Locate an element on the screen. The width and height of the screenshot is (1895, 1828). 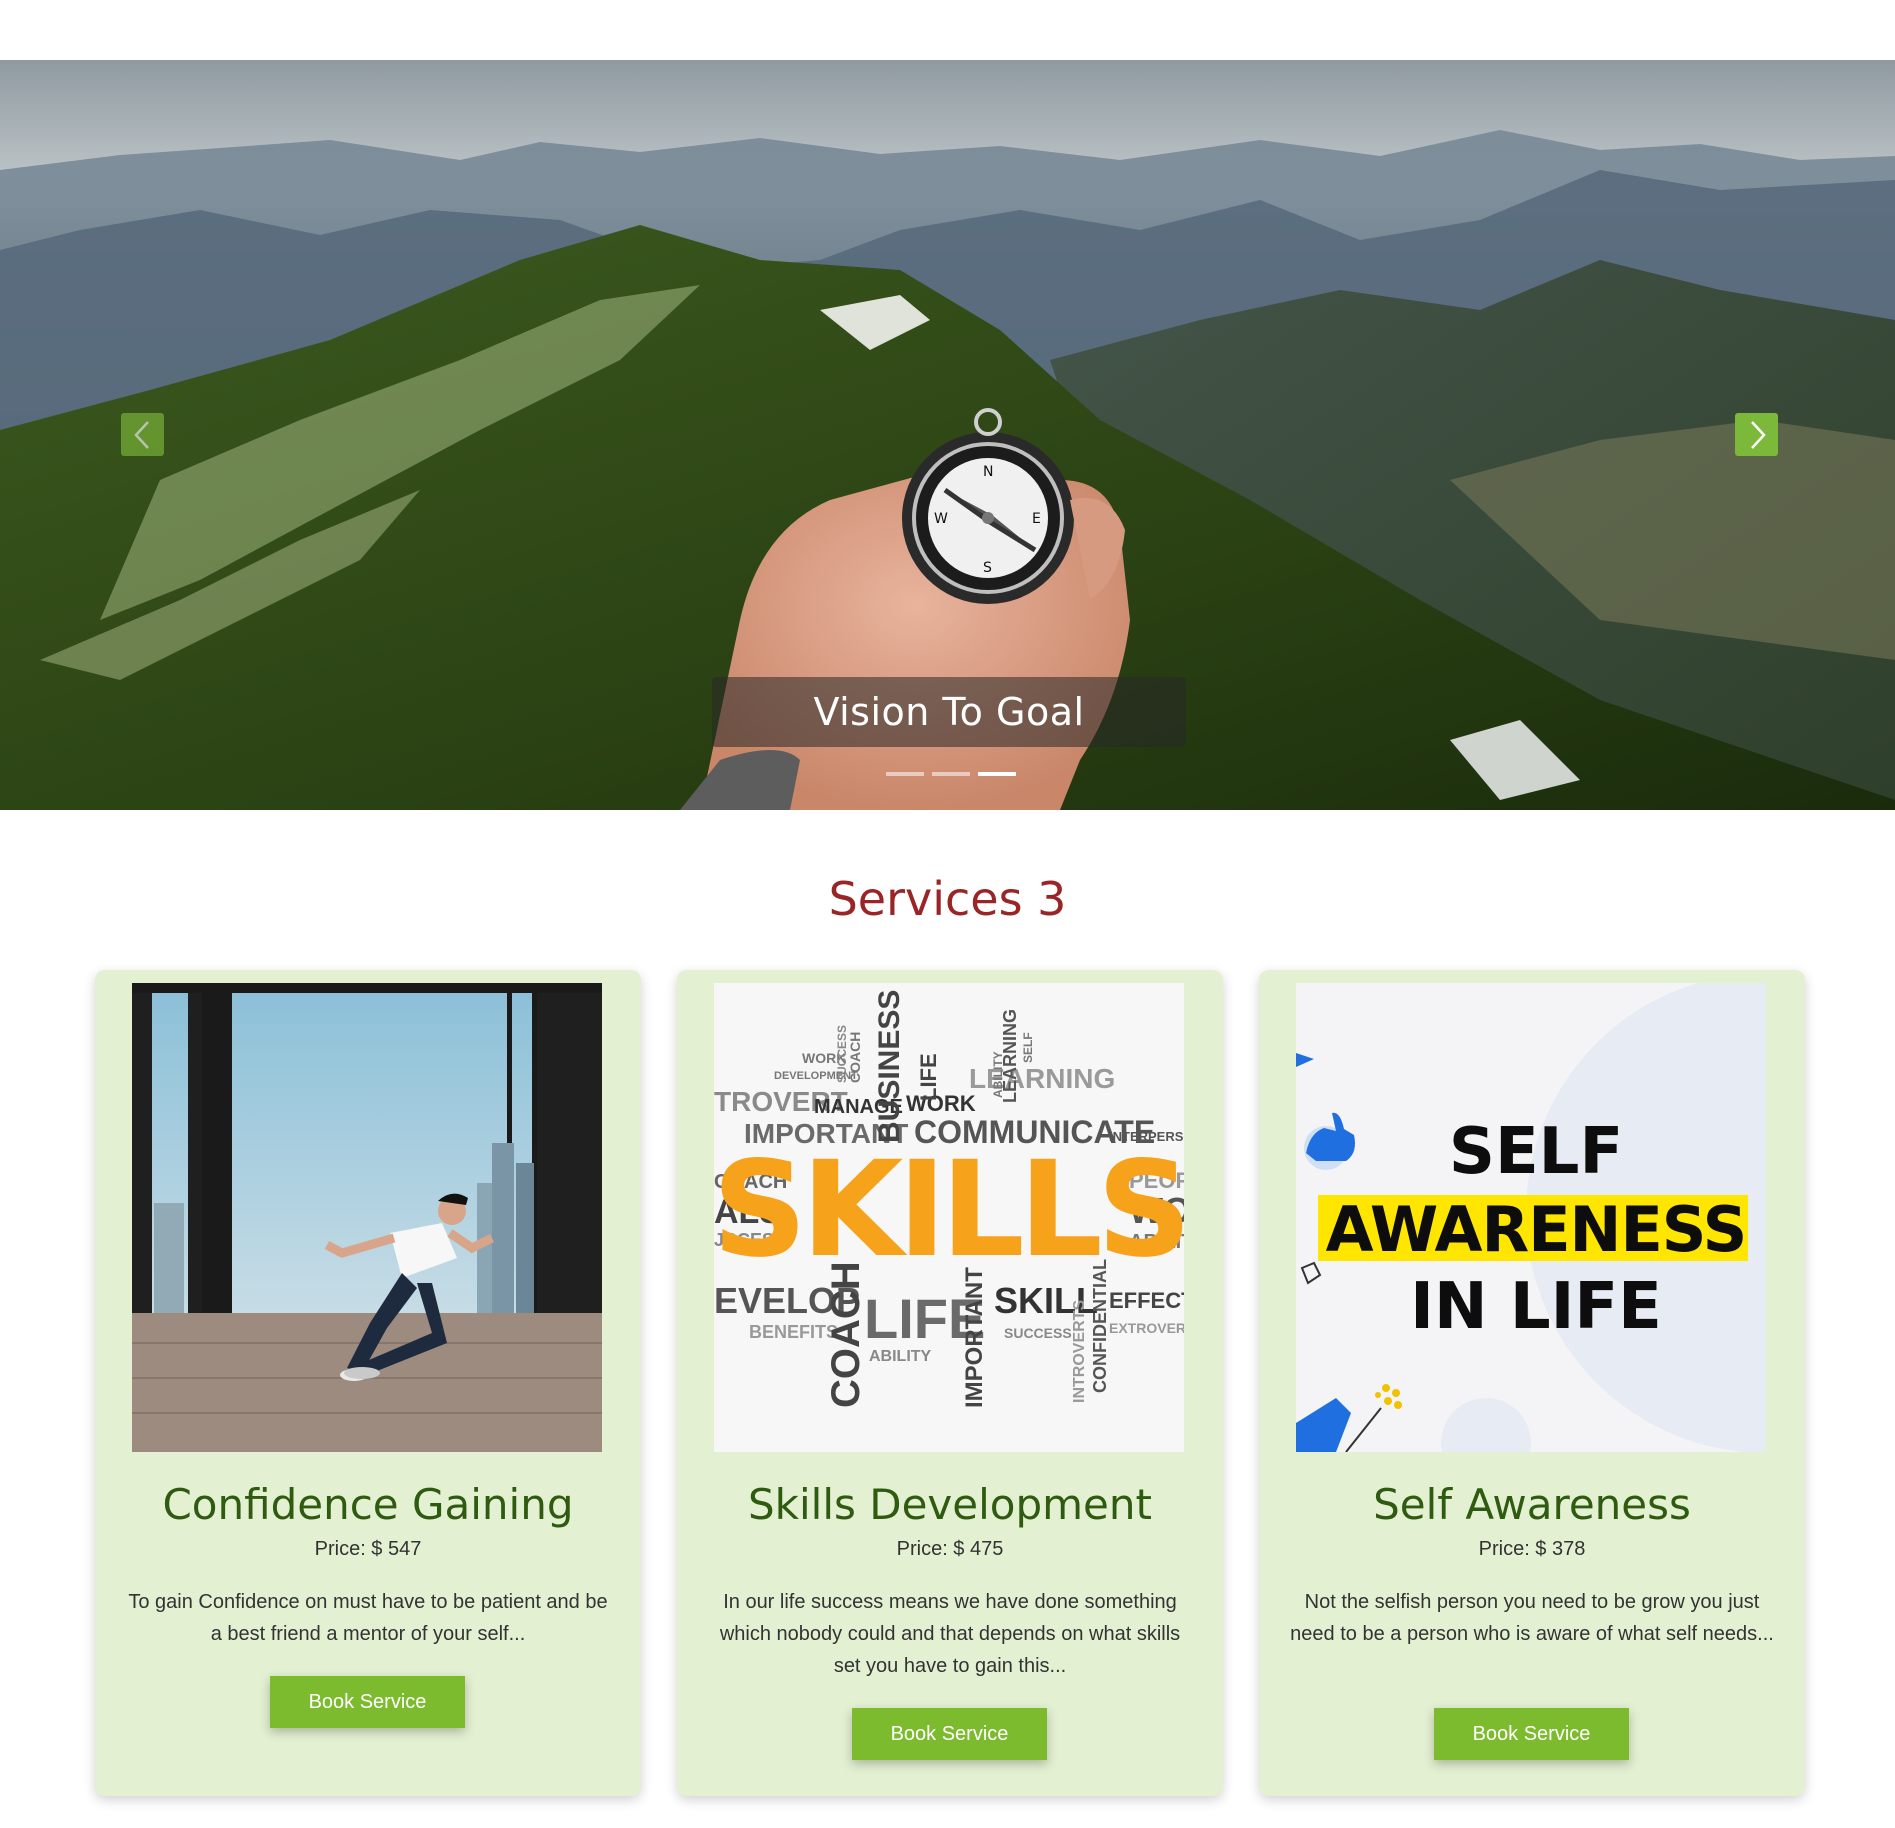
svg-text: S is located at coordinates (987, 568).